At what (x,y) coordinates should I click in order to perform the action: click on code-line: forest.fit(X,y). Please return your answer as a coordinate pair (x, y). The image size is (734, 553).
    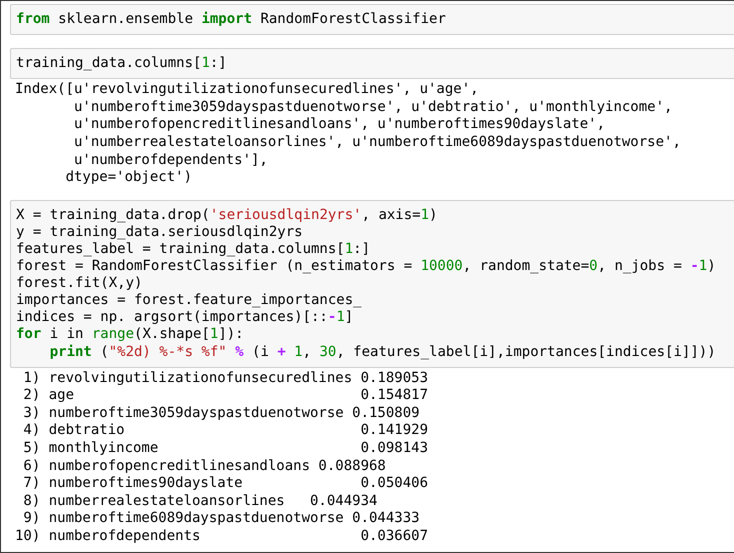
    Looking at the image, I should click on (80, 283).